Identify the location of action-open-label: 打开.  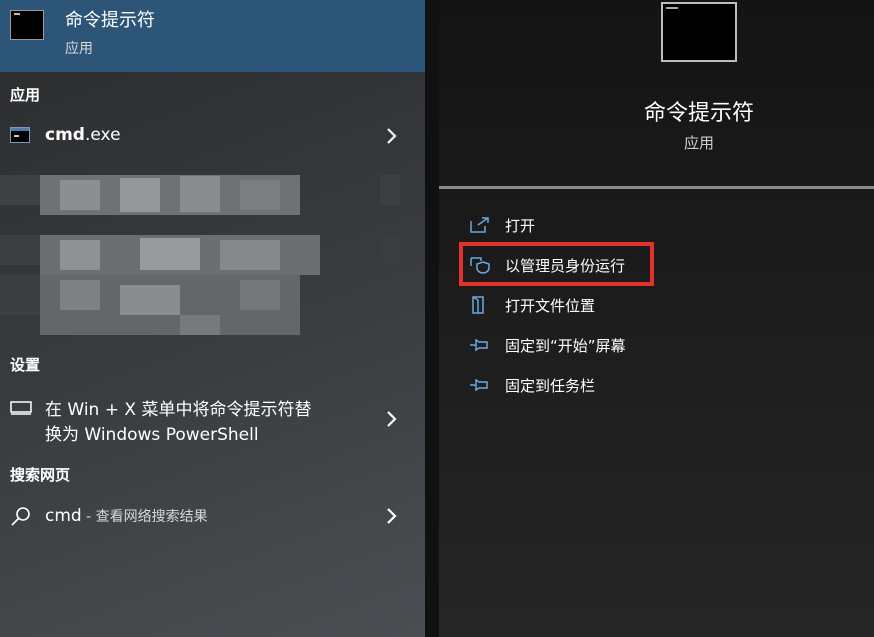
(520, 226).